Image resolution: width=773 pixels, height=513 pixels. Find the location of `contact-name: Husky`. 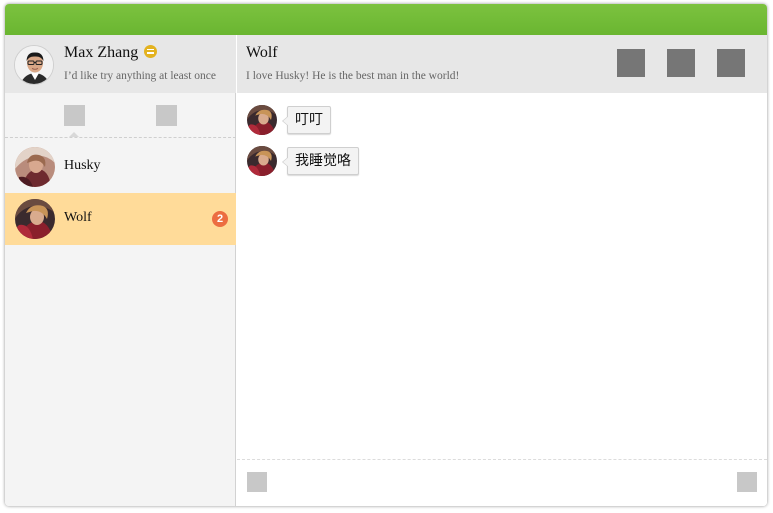

contact-name: Husky is located at coordinates (82, 165).